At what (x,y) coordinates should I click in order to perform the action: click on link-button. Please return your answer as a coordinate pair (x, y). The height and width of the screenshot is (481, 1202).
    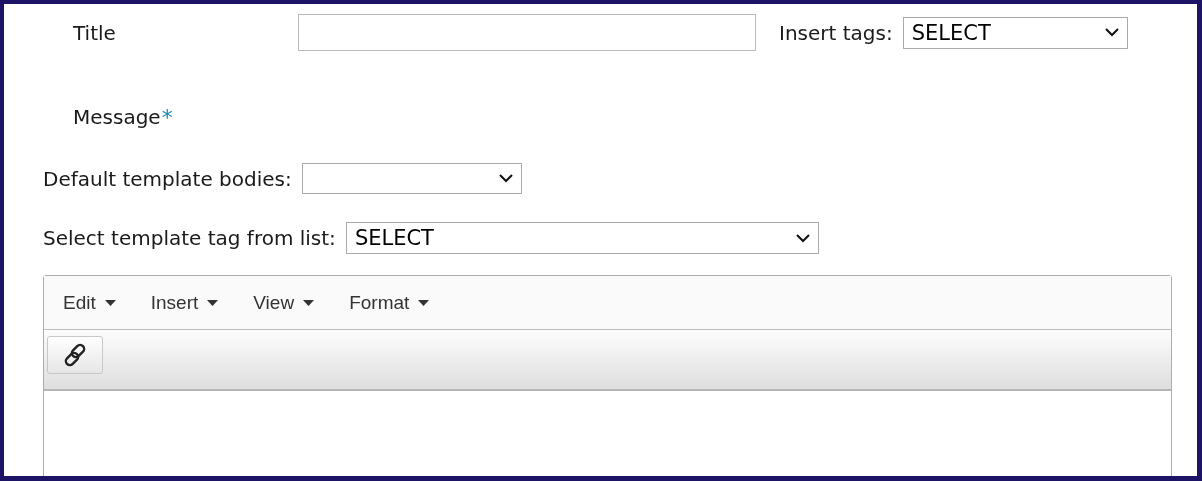
    Looking at the image, I should click on (75, 354).